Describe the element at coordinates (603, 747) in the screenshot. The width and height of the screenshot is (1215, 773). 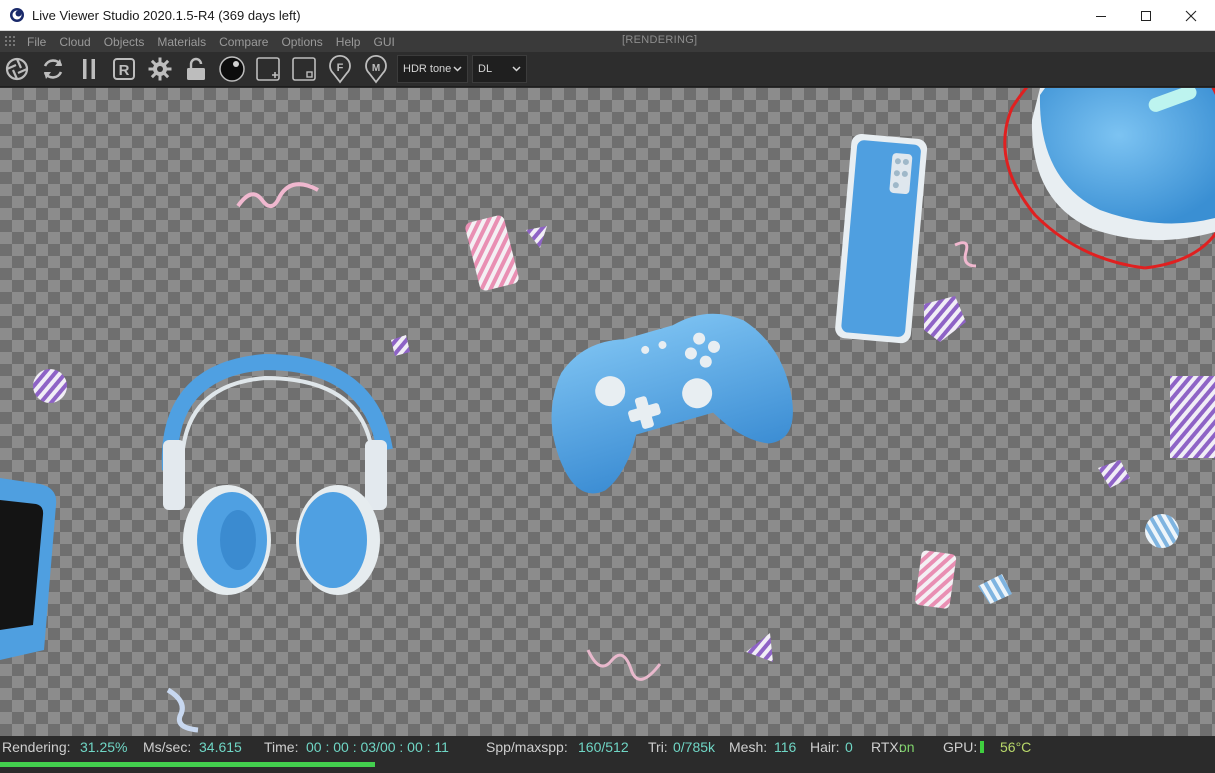
I see `spp-value: 160/512` at that location.